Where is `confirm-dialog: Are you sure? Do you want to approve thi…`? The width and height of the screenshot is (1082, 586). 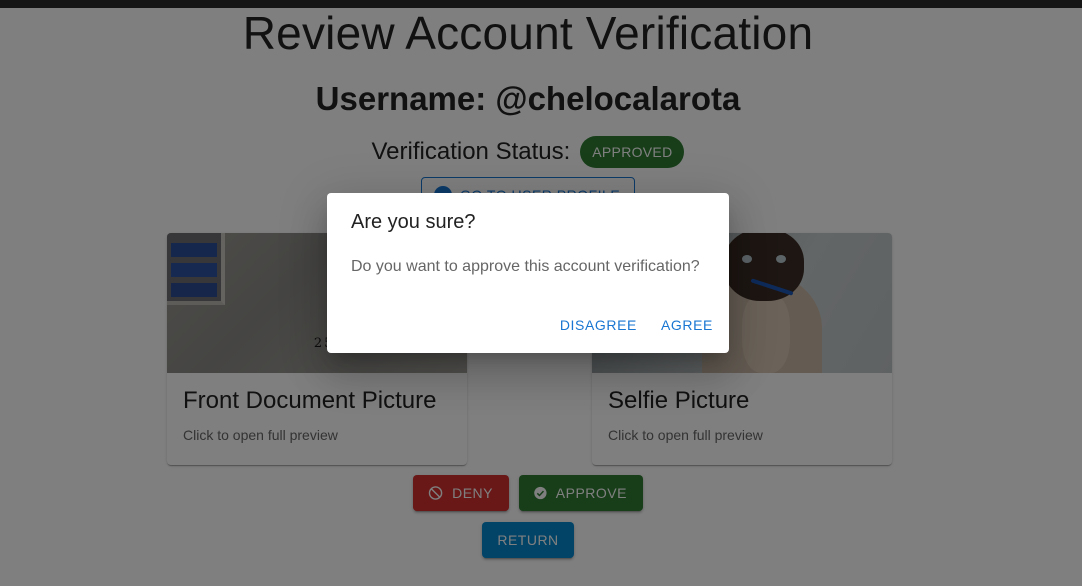 confirm-dialog: Are you sure? Do you want to approve thi… is located at coordinates (528, 273).